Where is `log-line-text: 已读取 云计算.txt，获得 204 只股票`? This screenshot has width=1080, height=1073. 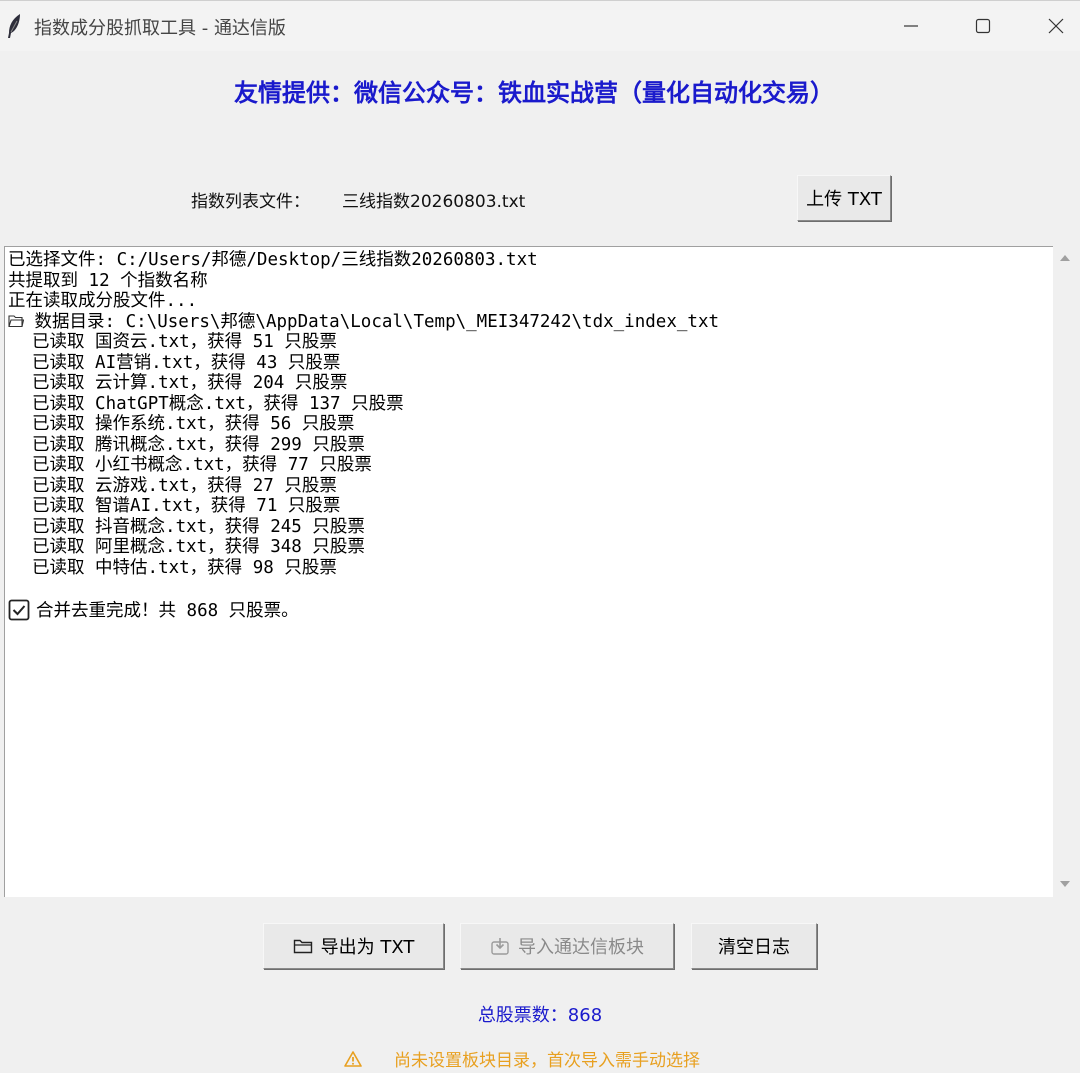
log-line-text: 已读取 云计算.txt，获得 204 只股票 is located at coordinates (190, 383).